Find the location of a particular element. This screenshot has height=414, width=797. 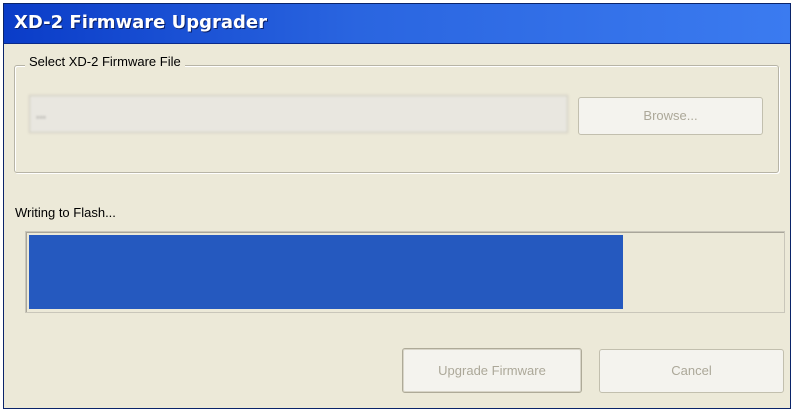

cancel-button: Cancel is located at coordinates (691, 371).